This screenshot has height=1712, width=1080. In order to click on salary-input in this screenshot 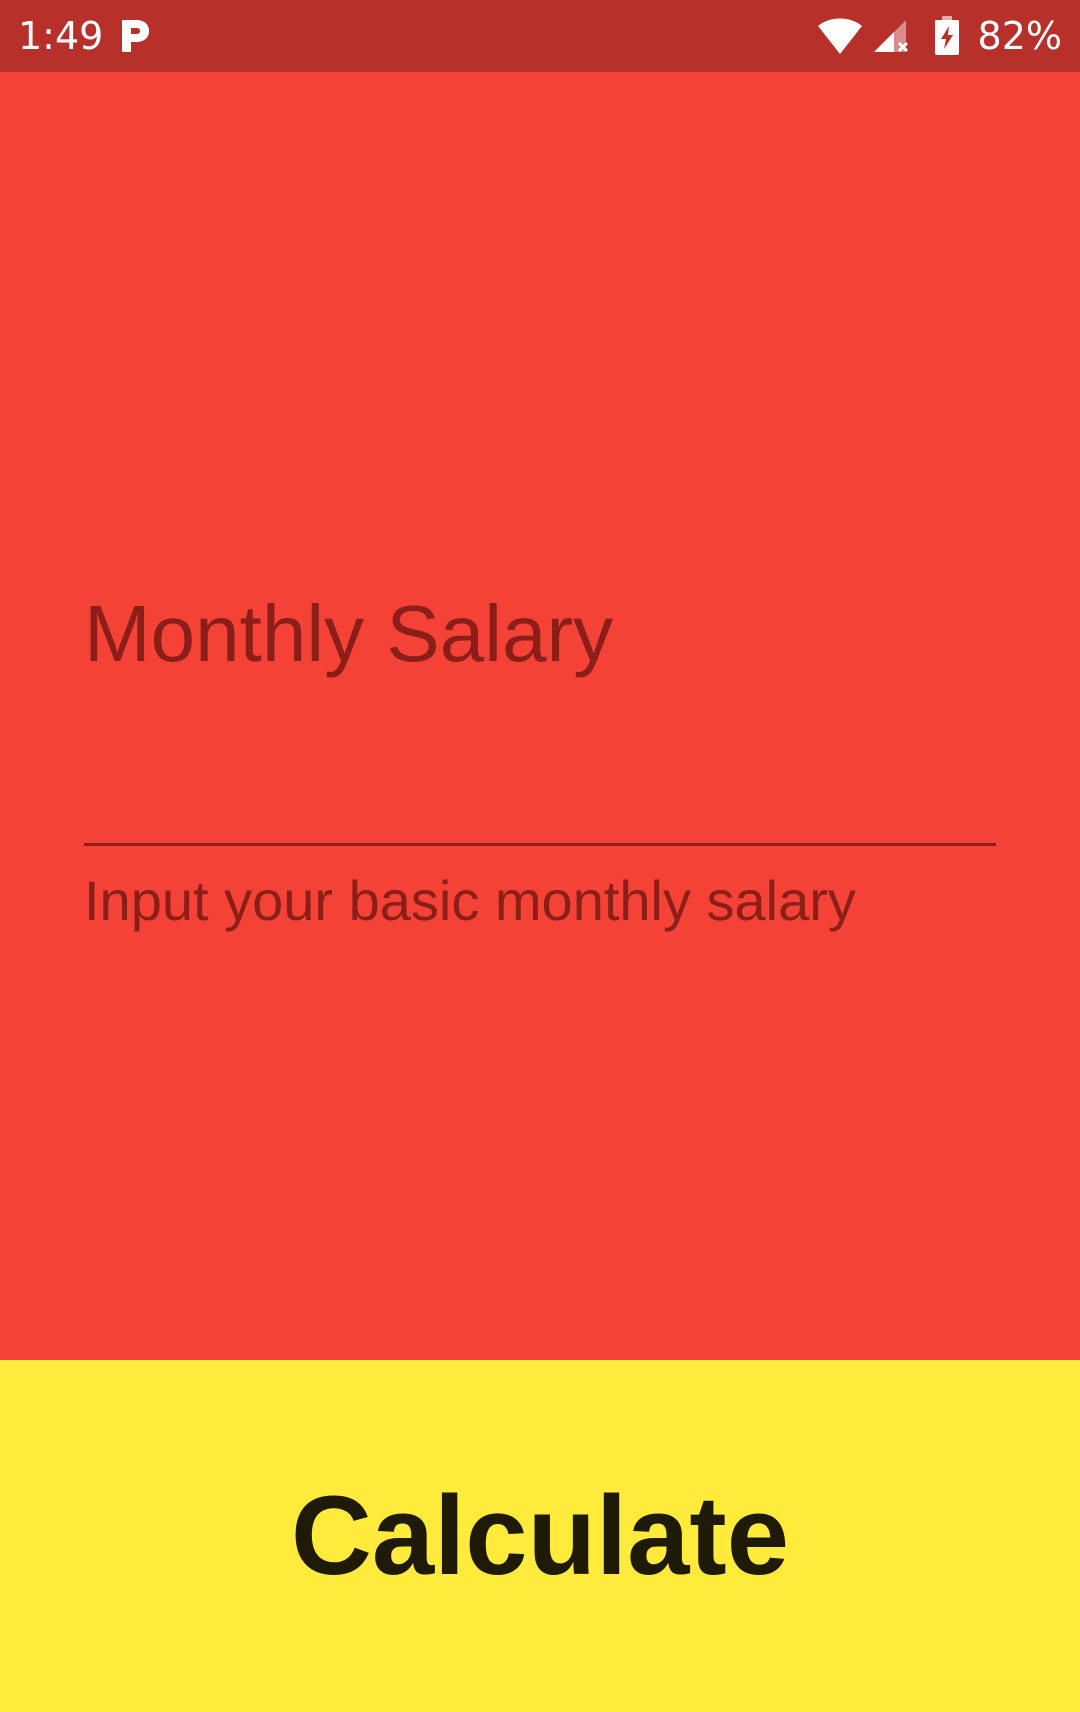, I will do `click(540, 809)`.